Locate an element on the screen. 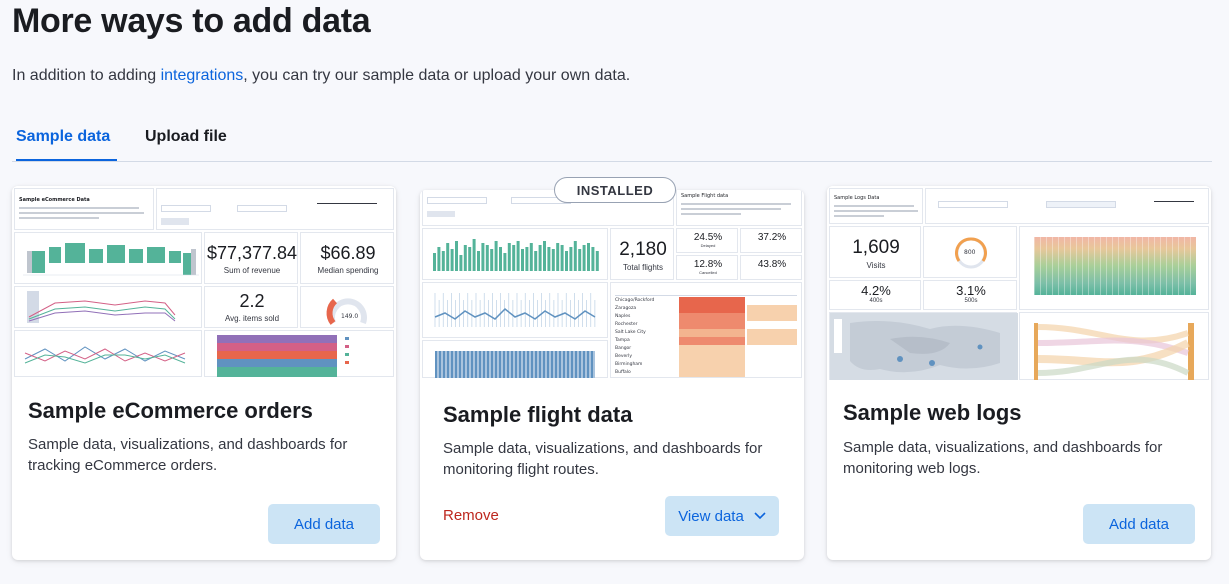  revenue-value: $77,377.84 is located at coordinates (252, 253).